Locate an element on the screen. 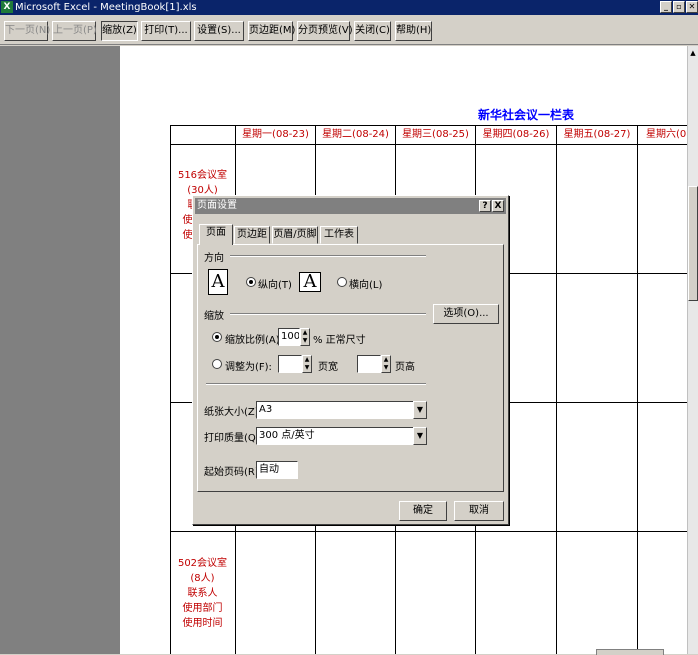  dialog-close-button: X is located at coordinates (498, 206).